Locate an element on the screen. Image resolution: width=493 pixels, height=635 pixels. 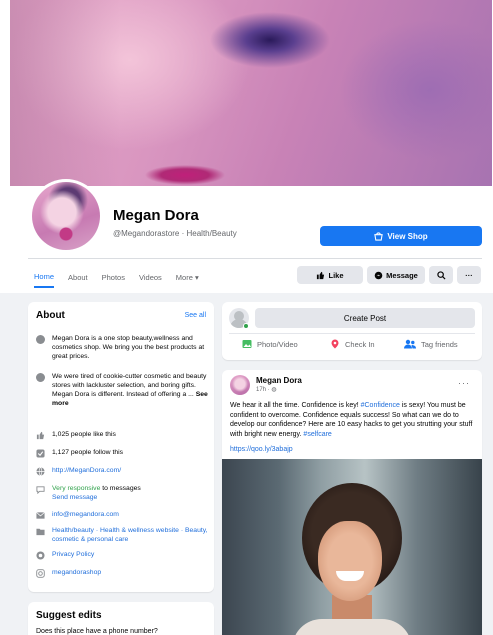
create-post-button: Create Post is located at coordinates (365, 318).